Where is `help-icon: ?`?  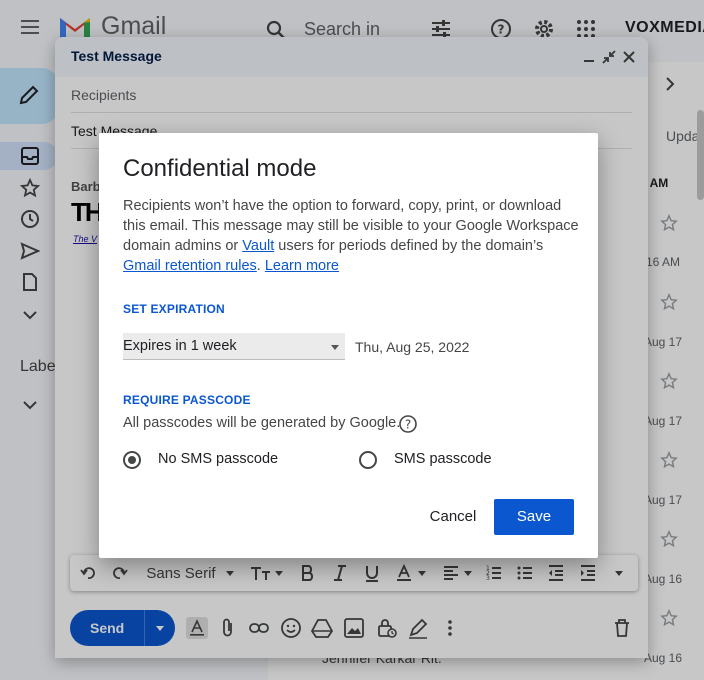 help-icon: ? is located at coordinates (408, 424).